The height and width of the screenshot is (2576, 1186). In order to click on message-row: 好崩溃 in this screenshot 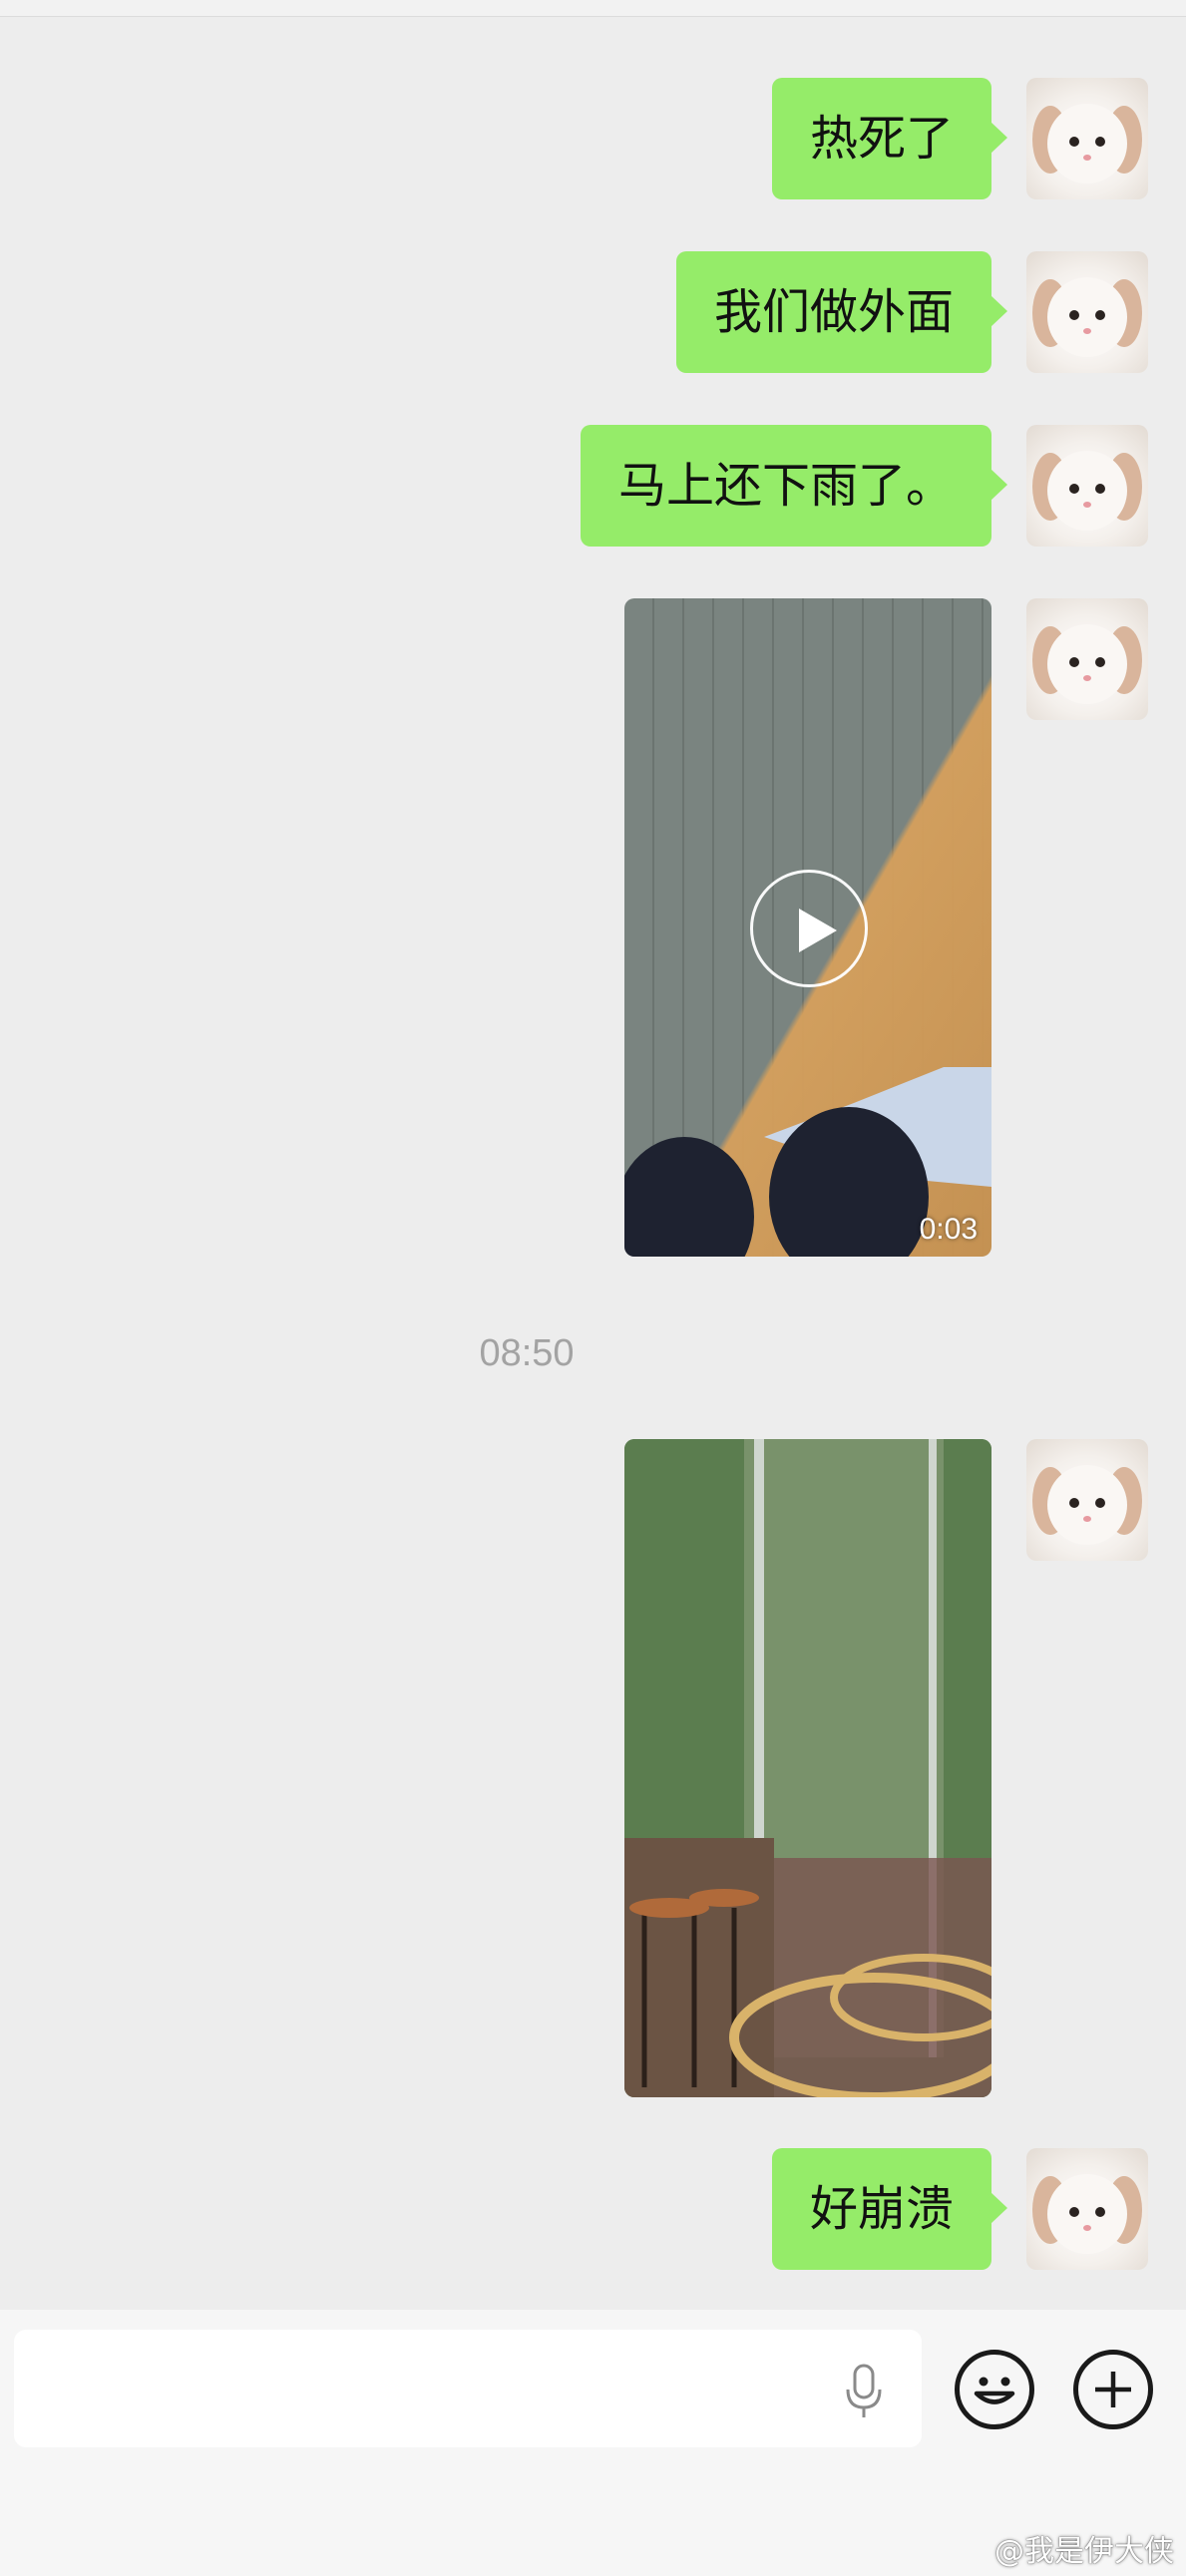, I will do `click(593, 2209)`.